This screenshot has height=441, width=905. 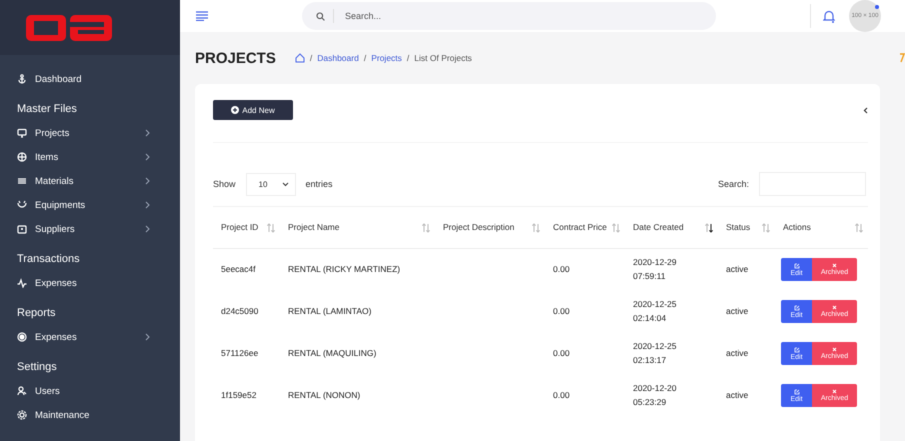 What do you see at coordinates (22, 391) in the screenshot?
I see `person-icon` at bounding box center [22, 391].